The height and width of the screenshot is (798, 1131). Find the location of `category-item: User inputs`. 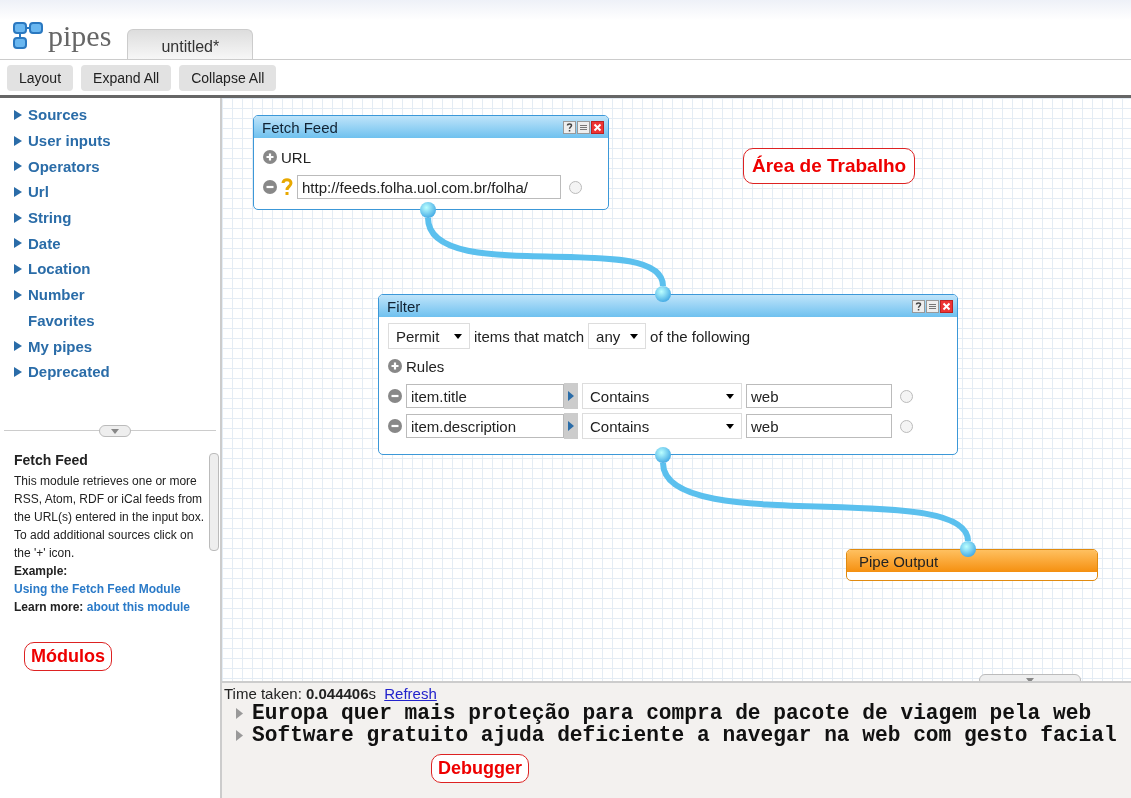

category-item: User inputs is located at coordinates (117, 140).